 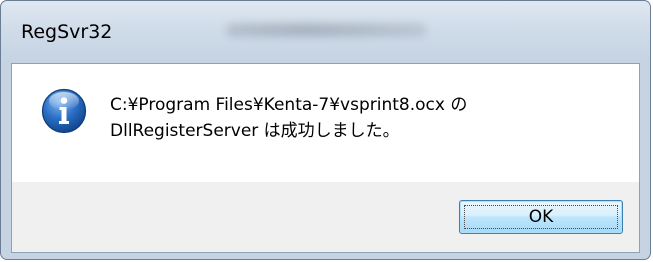 What do you see at coordinates (64, 111) in the screenshot?
I see `info-icon` at bounding box center [64, 111].